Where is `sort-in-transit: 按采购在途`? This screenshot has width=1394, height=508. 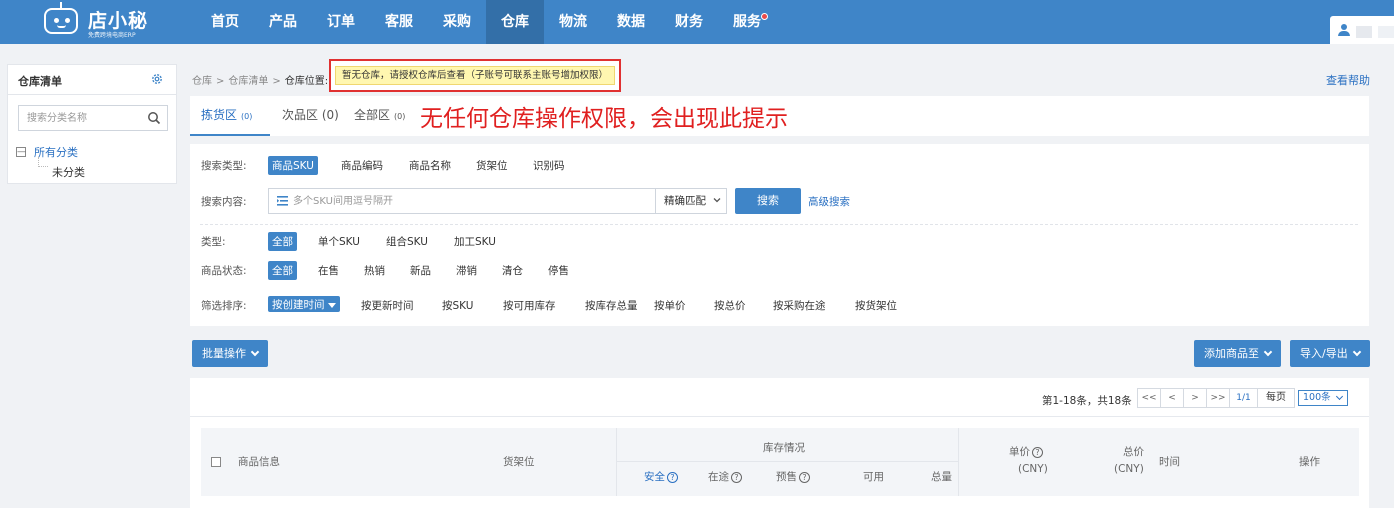
sort-in-transit: 按采购在途 is located at coordinates (799, 305).